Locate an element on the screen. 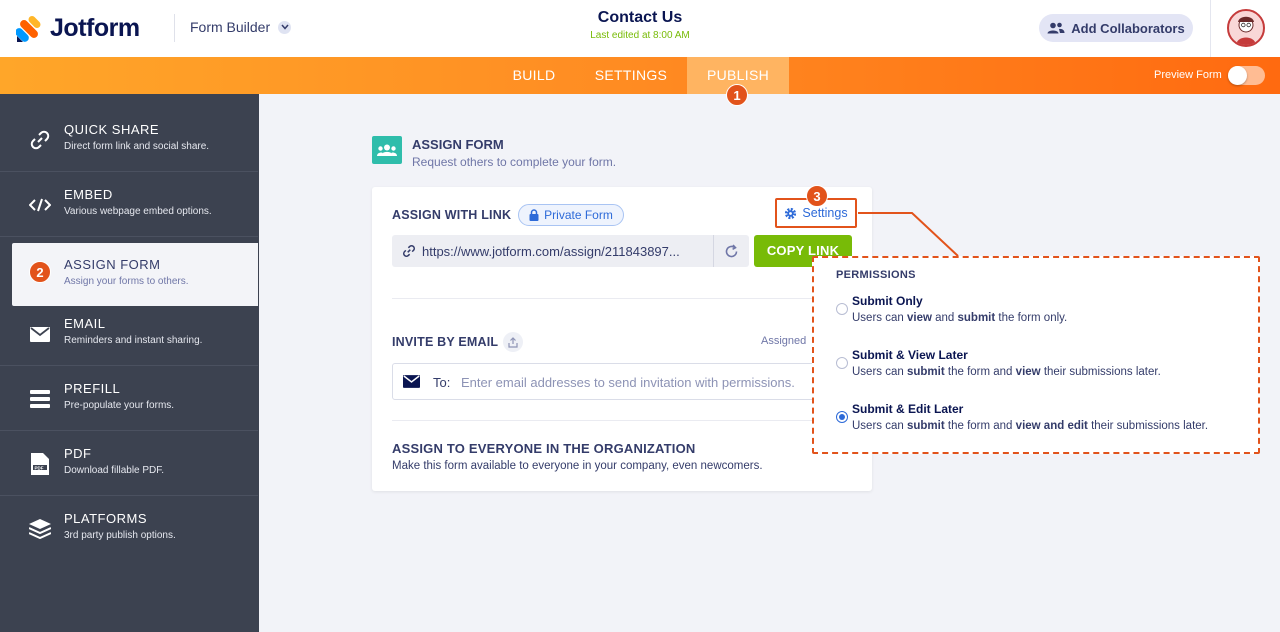 The width and height of the screenshot is (1280, 632). jotform-logo: Jotform is located at coordinates (78, 28).